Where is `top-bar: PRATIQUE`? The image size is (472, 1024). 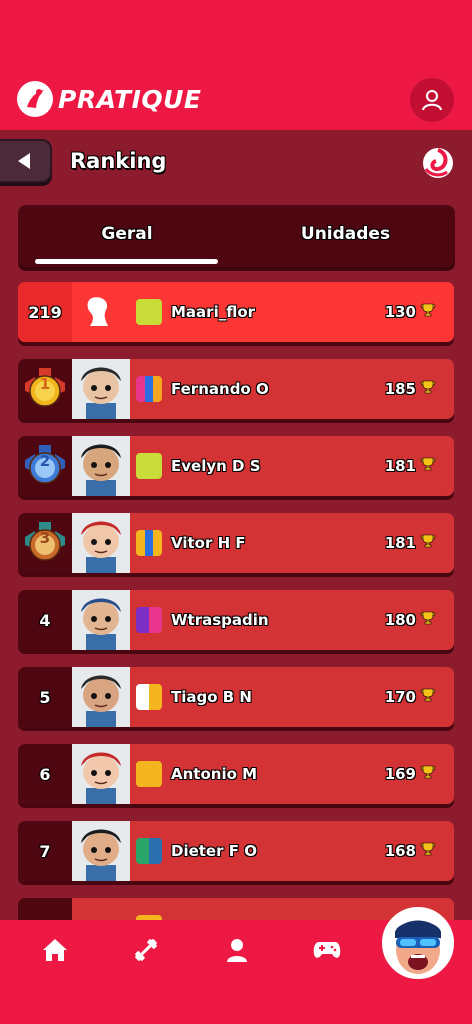 top-bar: PRATIQUE is located at coordinates (236, 65).